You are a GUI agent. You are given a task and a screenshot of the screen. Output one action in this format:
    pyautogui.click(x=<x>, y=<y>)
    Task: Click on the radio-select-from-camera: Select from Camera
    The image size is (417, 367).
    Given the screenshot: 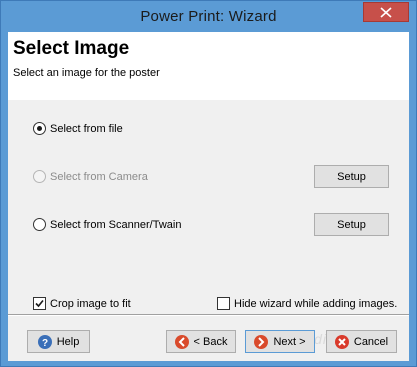 What is the action you would take?
    pyautogui.click(x=90, y=176)
    